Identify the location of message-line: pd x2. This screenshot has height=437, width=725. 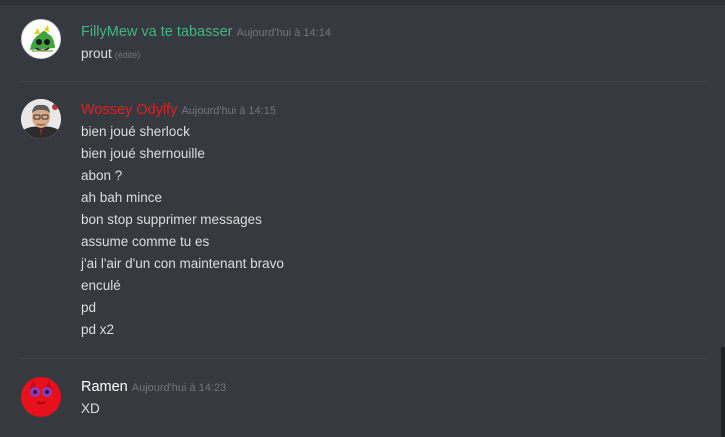
(98, 329).